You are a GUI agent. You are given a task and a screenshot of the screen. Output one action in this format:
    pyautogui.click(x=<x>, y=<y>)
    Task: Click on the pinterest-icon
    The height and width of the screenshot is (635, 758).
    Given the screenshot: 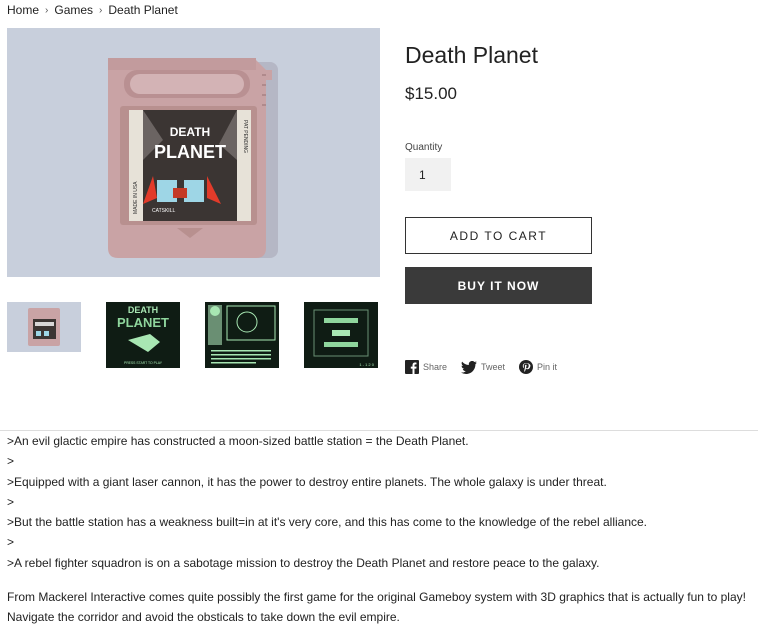 What is the action you would take?
    pyautogui.click(x=526, y=367)
    